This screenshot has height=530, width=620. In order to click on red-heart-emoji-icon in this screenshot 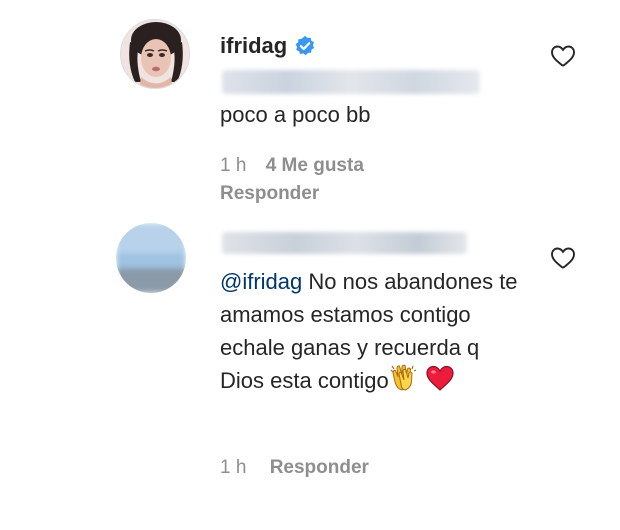, I will do `click(440, 378)`.